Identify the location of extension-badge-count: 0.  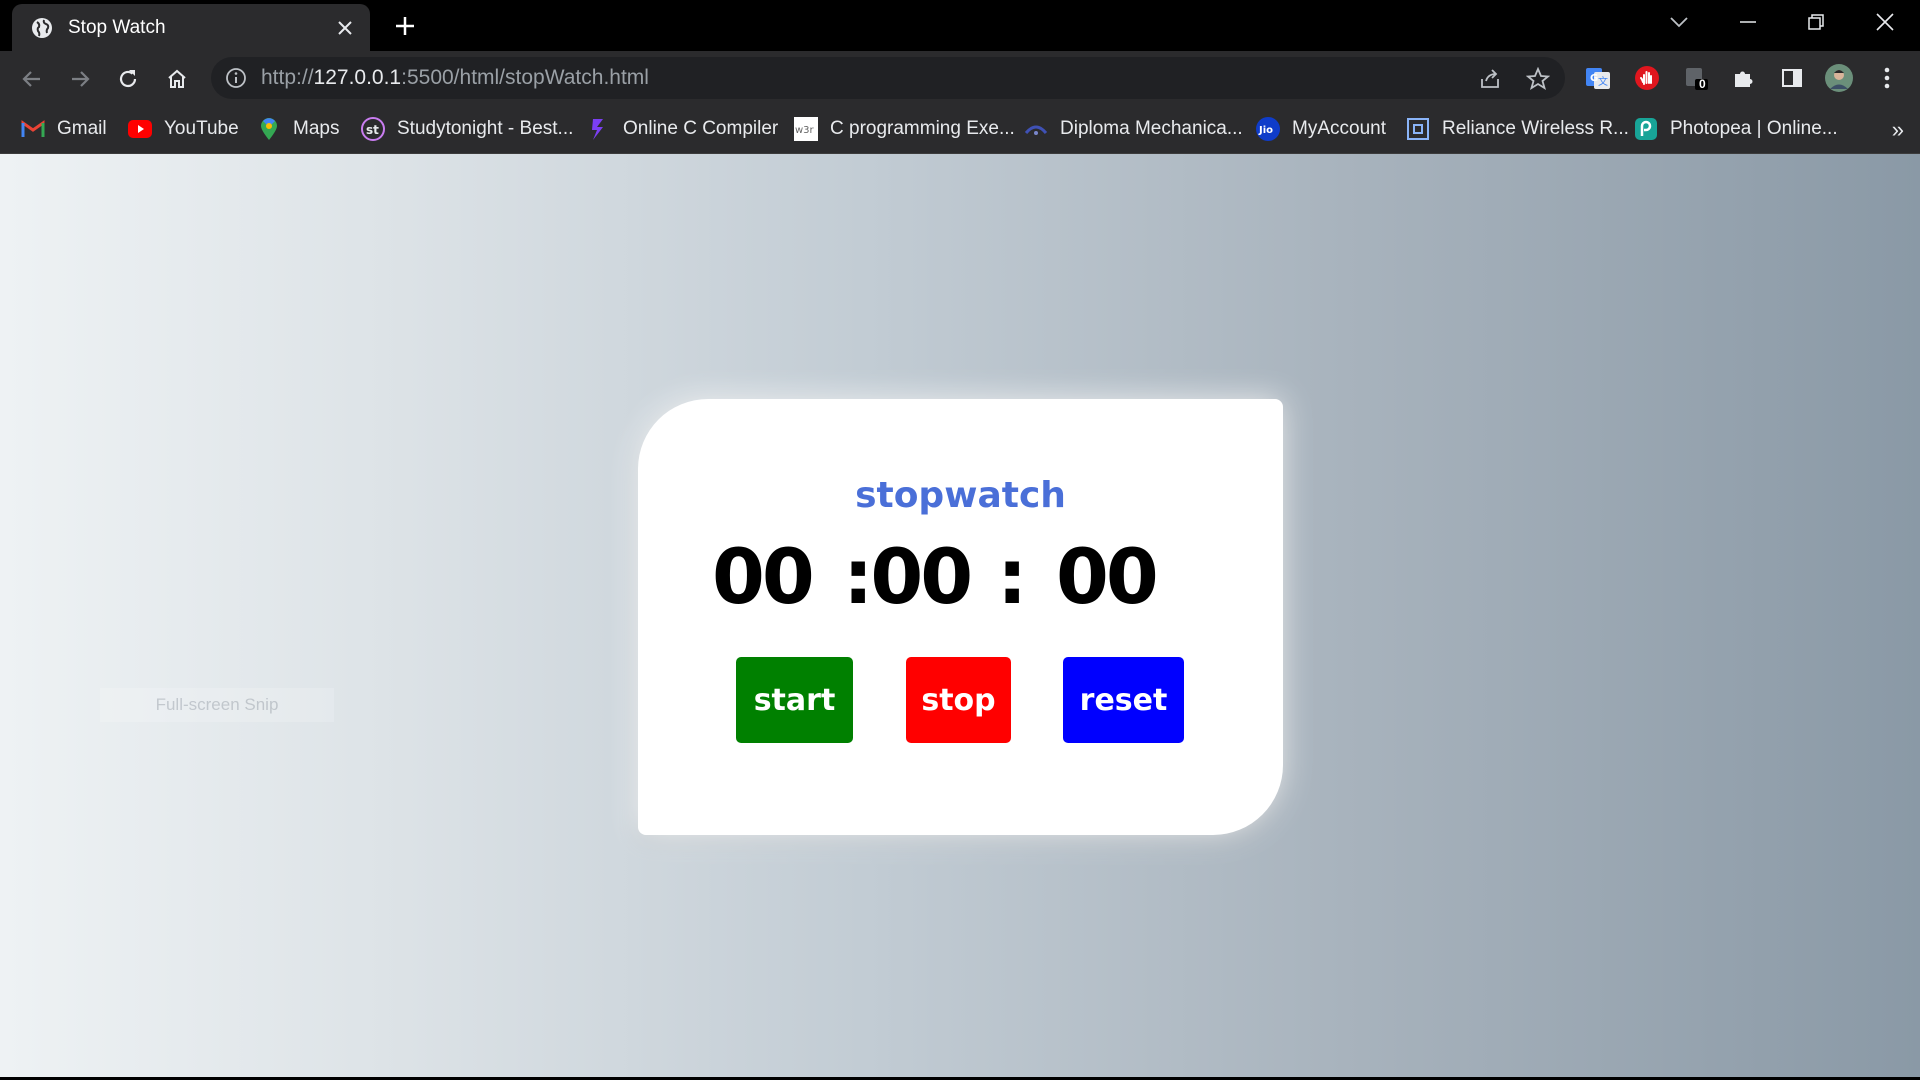
(1702, 84).